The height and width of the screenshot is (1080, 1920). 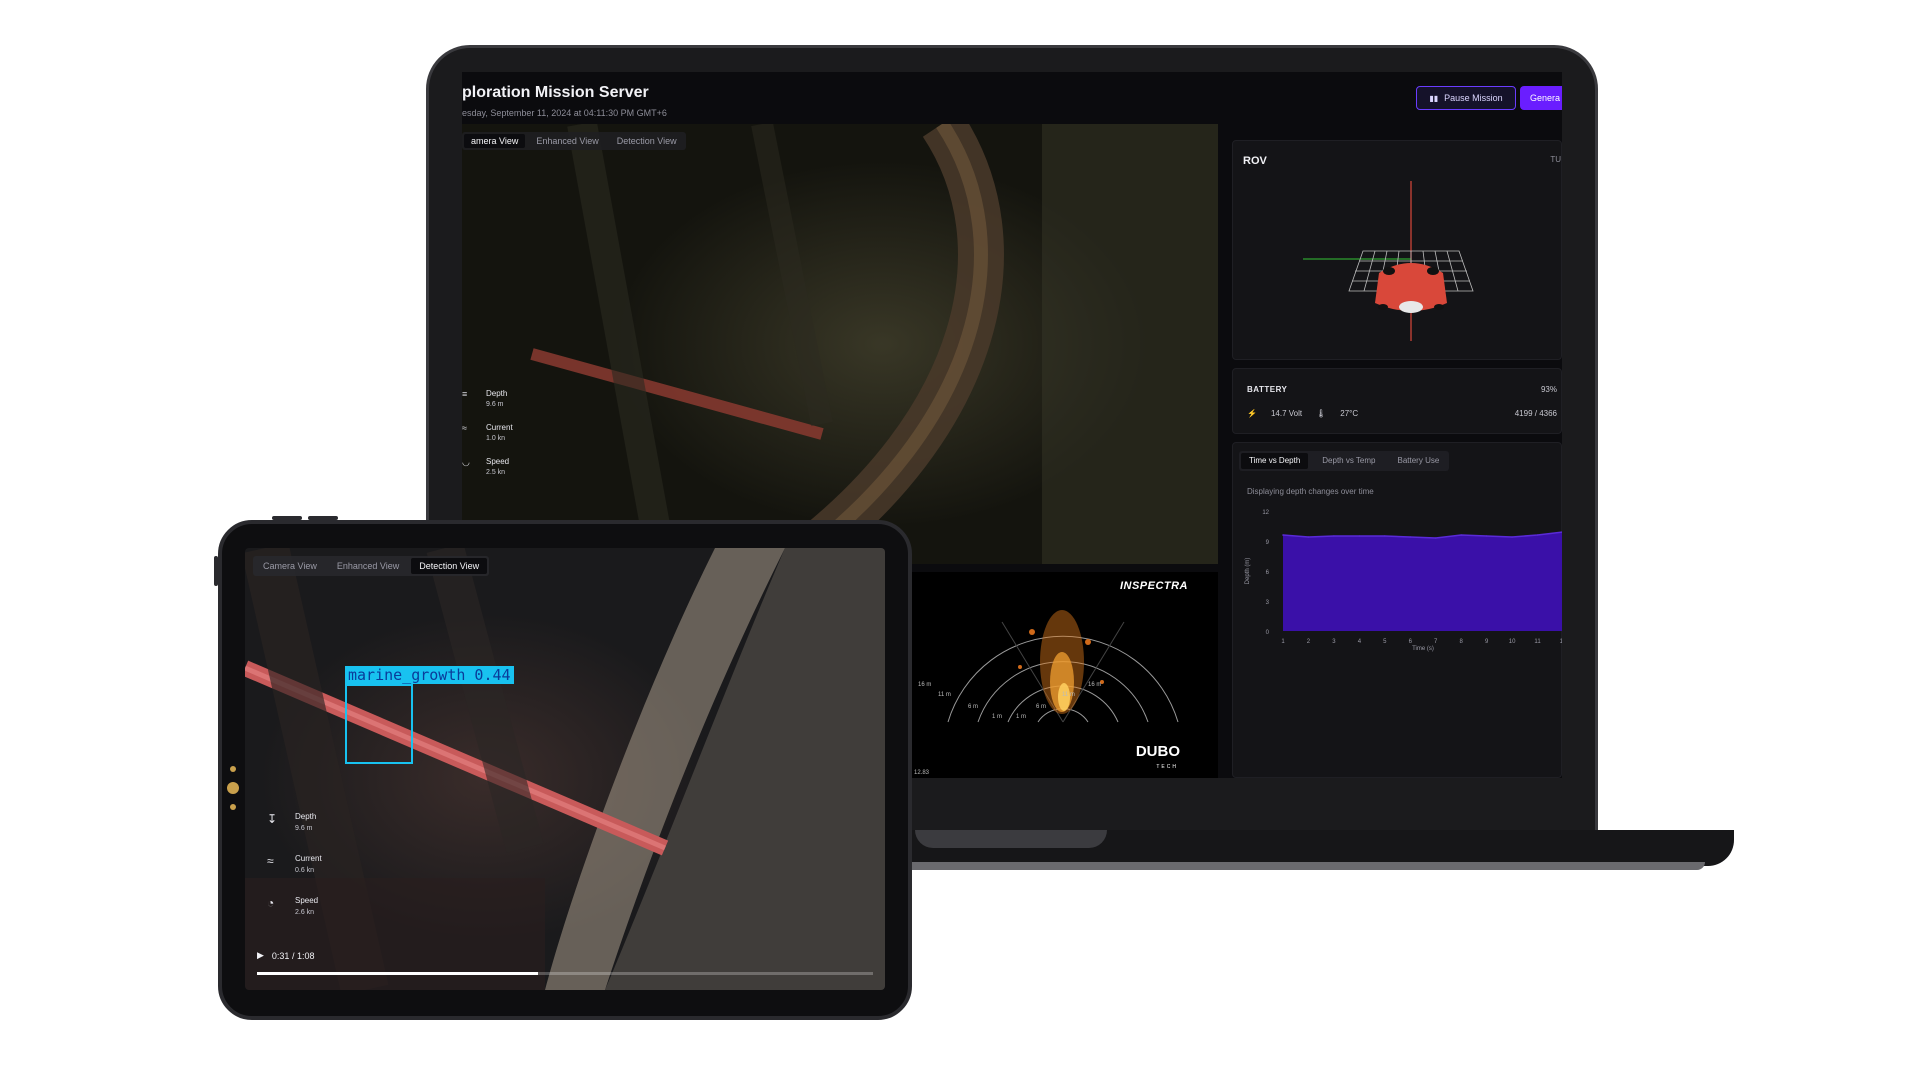 I want to click on detection-box, so click(x=379, y=724).